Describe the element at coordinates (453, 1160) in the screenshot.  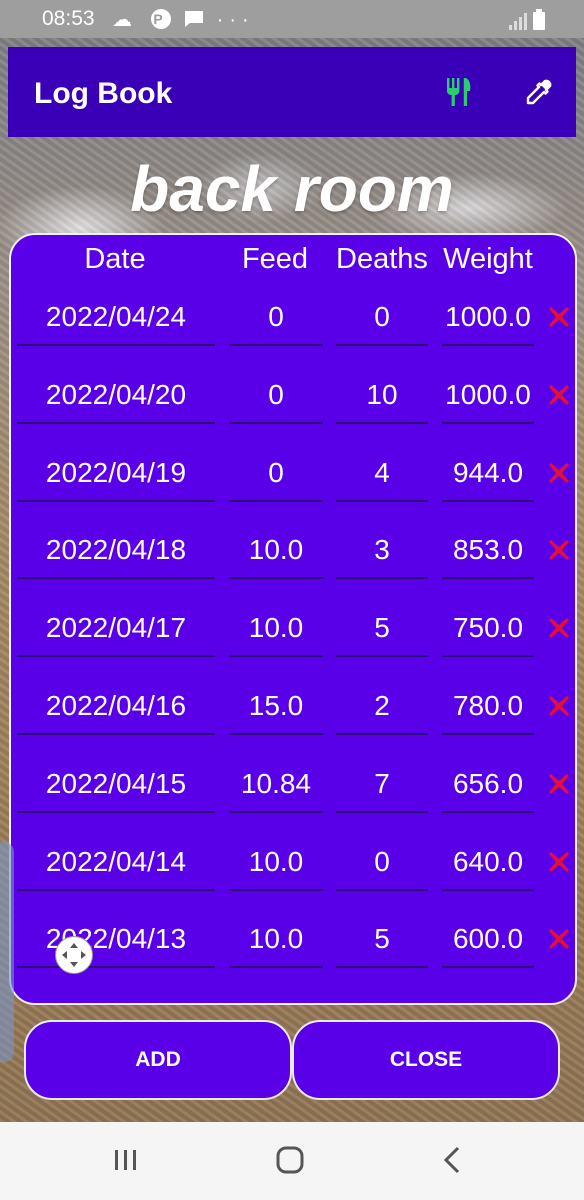
I see `back-icon` at that location.